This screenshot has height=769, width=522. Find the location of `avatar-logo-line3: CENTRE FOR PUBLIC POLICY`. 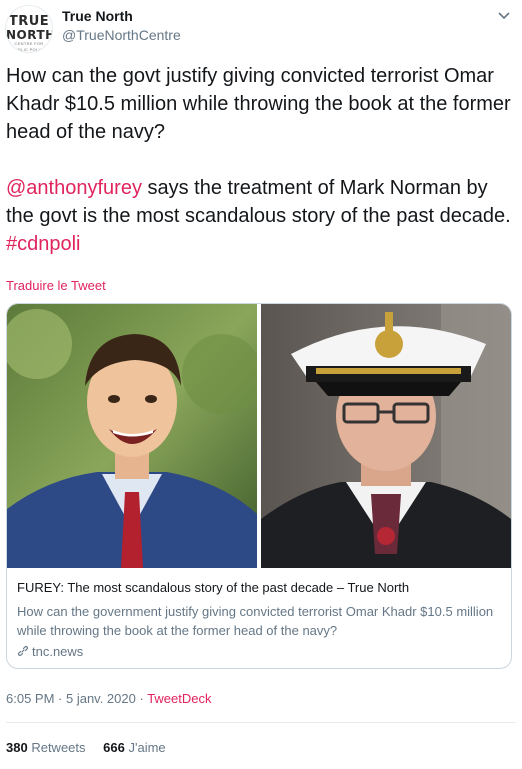

avatar-logo-line3: CENTRE FOR PUBLIC POLICY is located at coordinates (29, 46).